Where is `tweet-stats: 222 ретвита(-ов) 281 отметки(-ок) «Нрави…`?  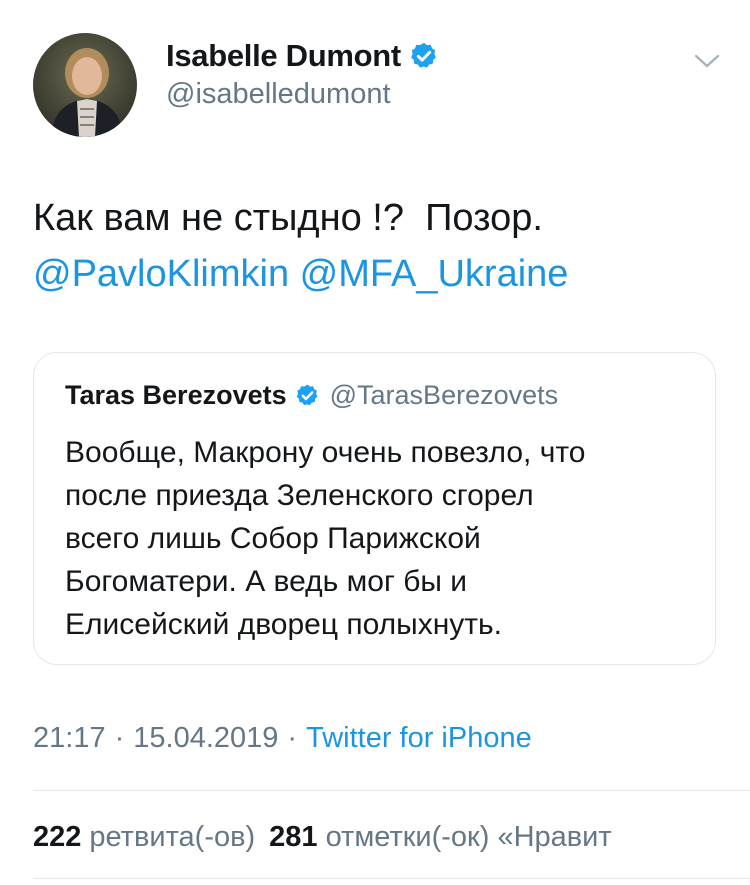 tweet-stats: 222 ретвита(-ов) 281 отметки(-ок) «Нрави… is located at coordinates (329, 837).